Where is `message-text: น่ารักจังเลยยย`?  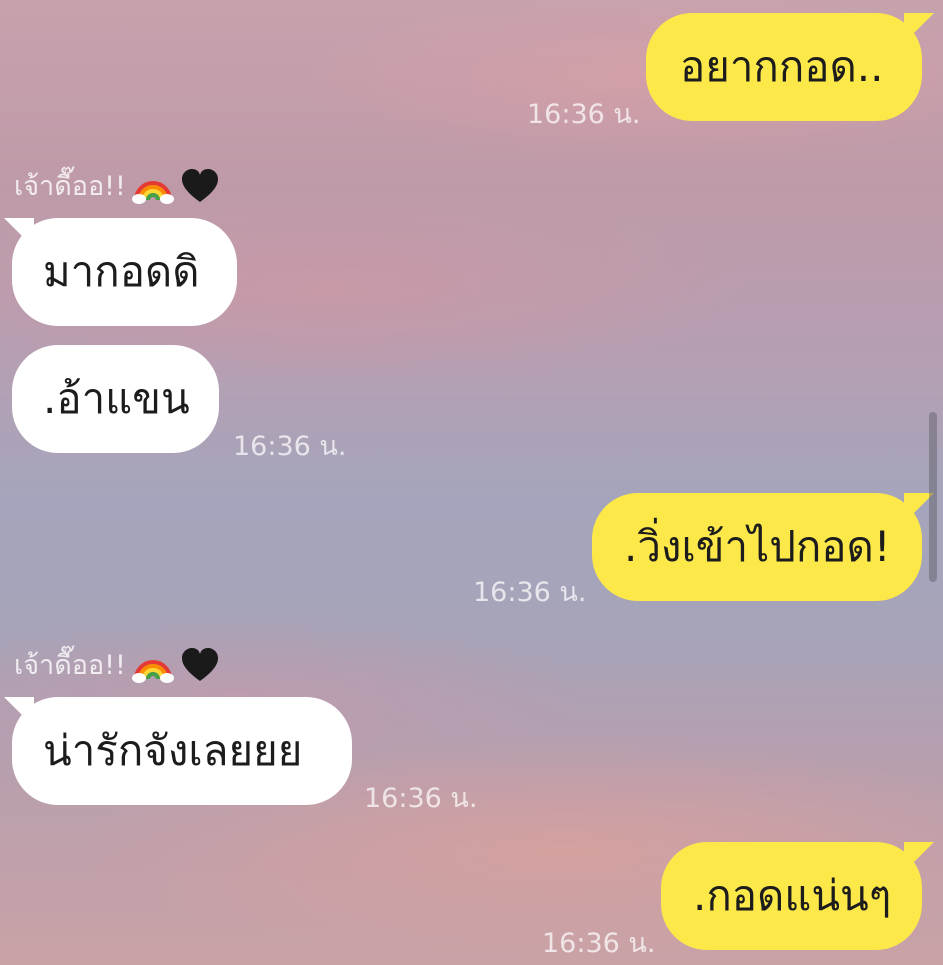
message-text: น่ารักจังเลยยย is located at coordinates (173, 750).